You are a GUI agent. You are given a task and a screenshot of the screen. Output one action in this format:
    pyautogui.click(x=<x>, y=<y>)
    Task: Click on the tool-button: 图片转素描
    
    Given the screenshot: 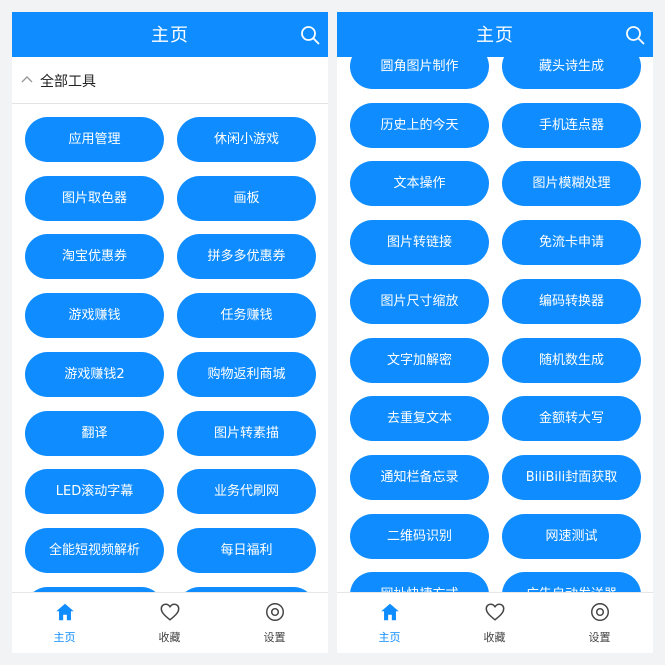 What is the action you would take?
    pyautogui.click(x=246, y=433)
    